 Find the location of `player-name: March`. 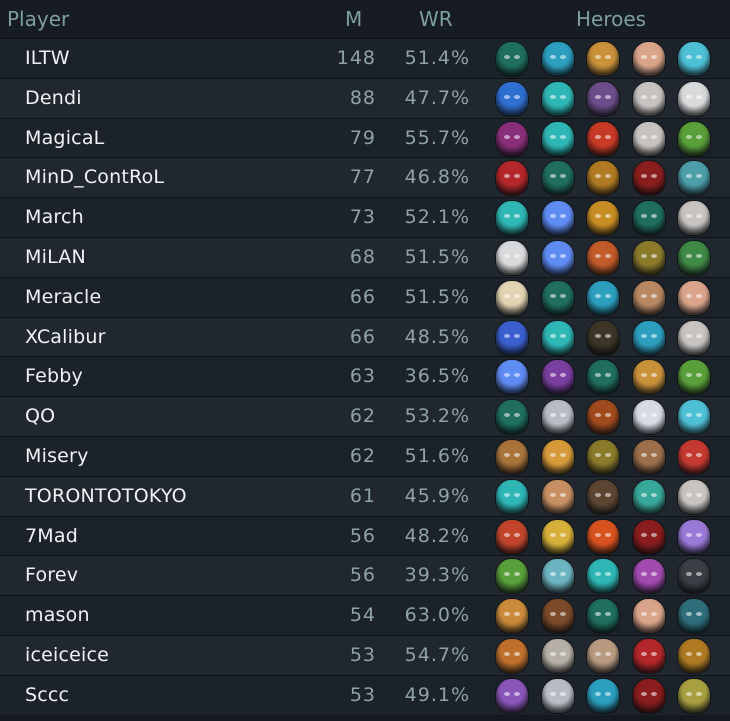

player-name: March is located at coordinates (54, 217).